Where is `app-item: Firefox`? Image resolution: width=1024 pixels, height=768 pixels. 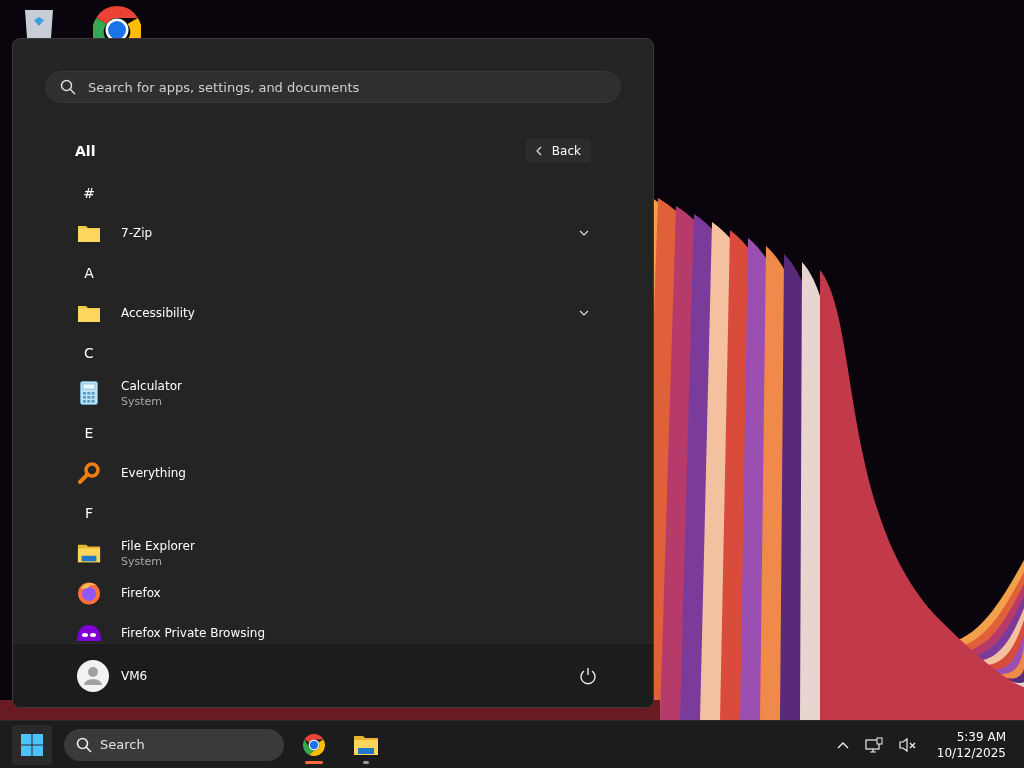 app-item: Firefox is located at coordinates (334, 593).